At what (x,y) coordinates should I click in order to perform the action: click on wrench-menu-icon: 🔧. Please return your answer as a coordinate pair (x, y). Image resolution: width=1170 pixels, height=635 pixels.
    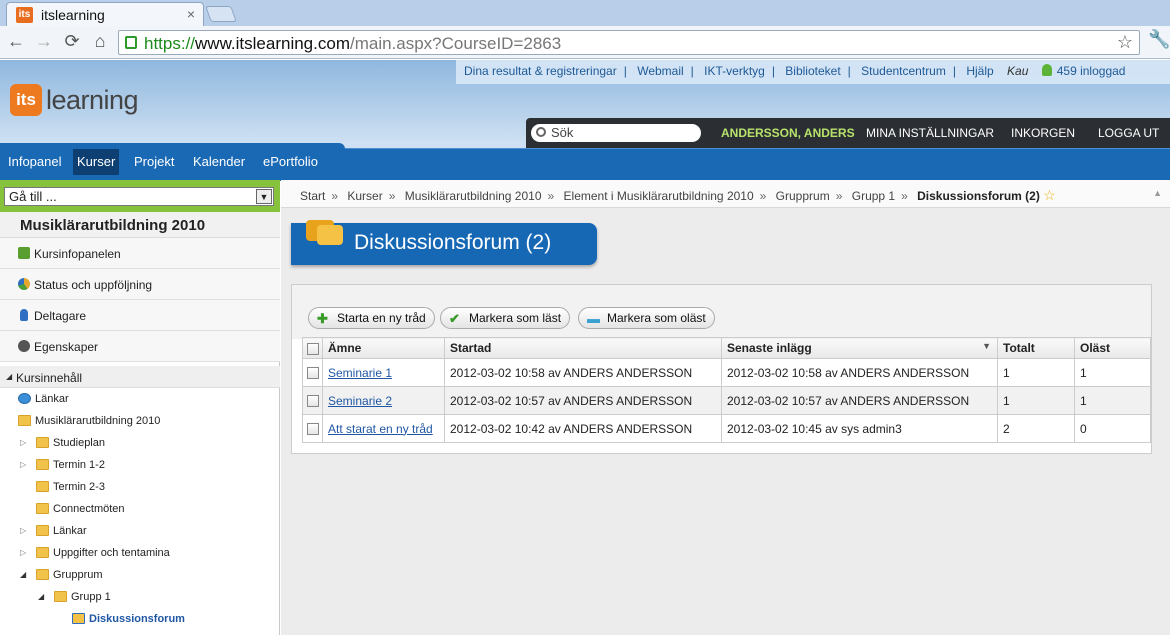
    Looking at the image, I should click on (1159, 39).